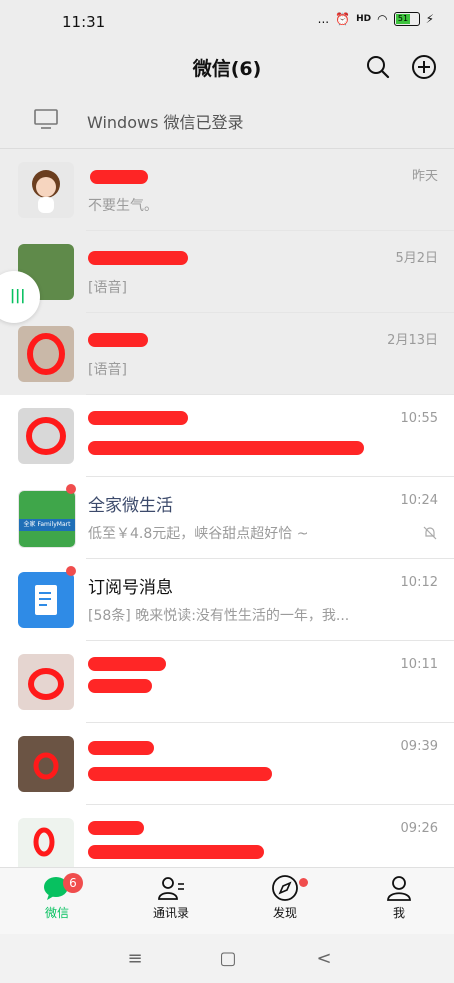 The width and height of the screenshot is (454, 983). Describe the element at coordinates (56, 913) in the screenshot. I see `tab-label: 微信` at that location.